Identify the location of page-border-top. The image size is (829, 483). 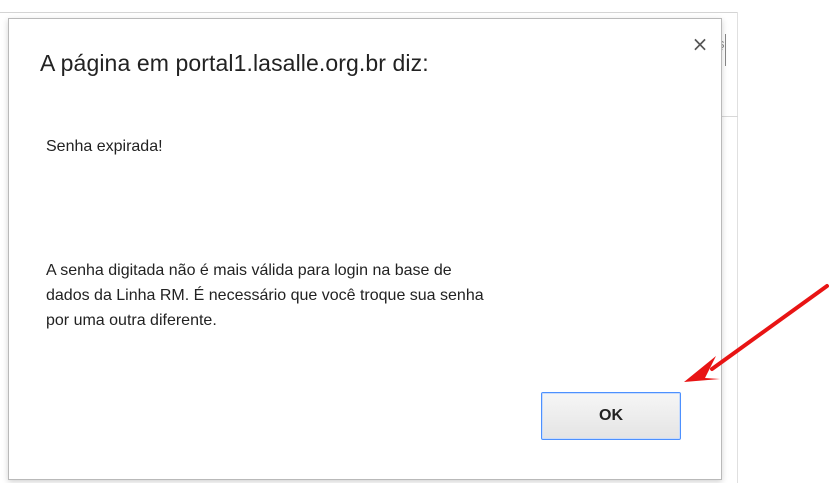
(369, 12).